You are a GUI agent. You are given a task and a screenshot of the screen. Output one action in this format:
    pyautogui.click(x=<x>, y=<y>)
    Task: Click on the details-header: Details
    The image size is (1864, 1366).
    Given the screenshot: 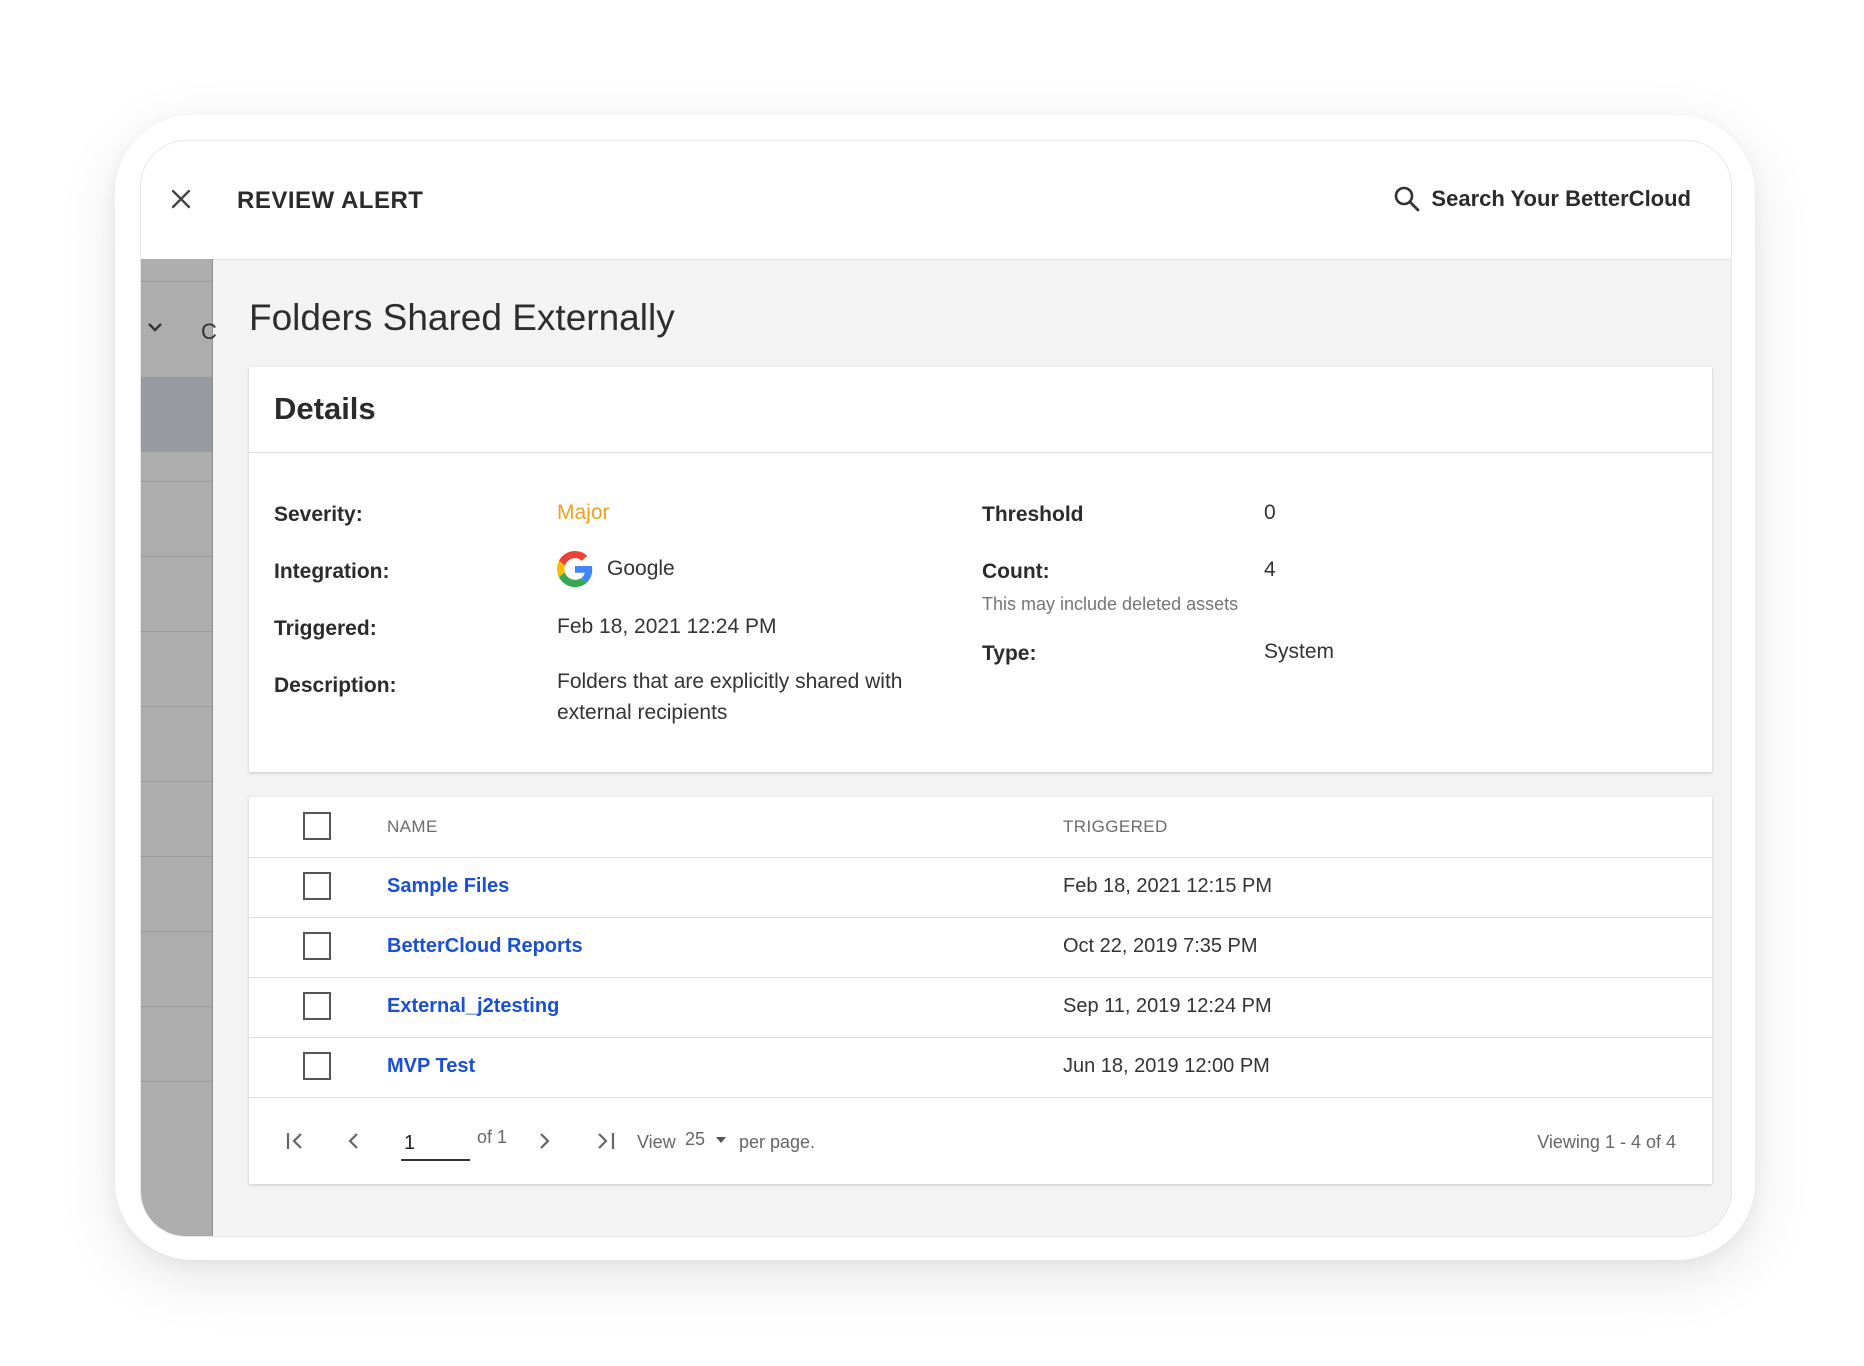 What is the action you would take?
    pyautogui.click(x=980, y=410)
    